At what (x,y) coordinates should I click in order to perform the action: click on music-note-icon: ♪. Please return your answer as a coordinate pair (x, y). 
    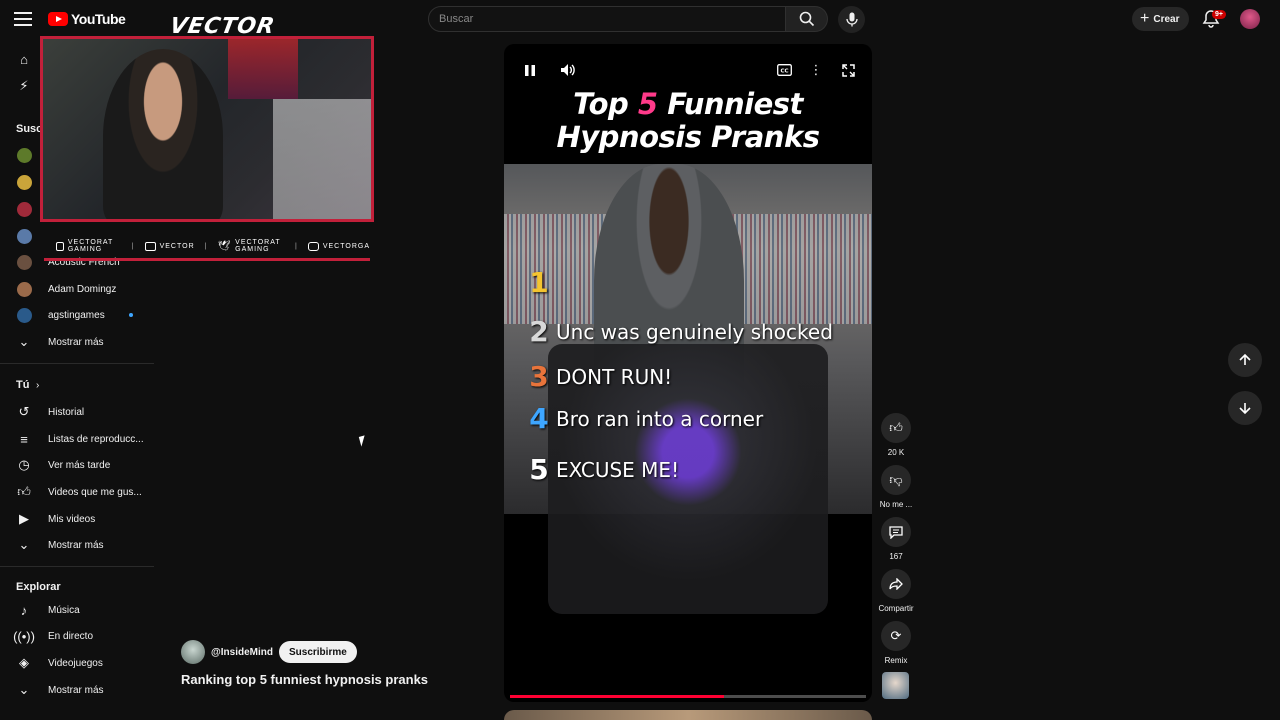
    Looking at the image, I should click on (24, 610).